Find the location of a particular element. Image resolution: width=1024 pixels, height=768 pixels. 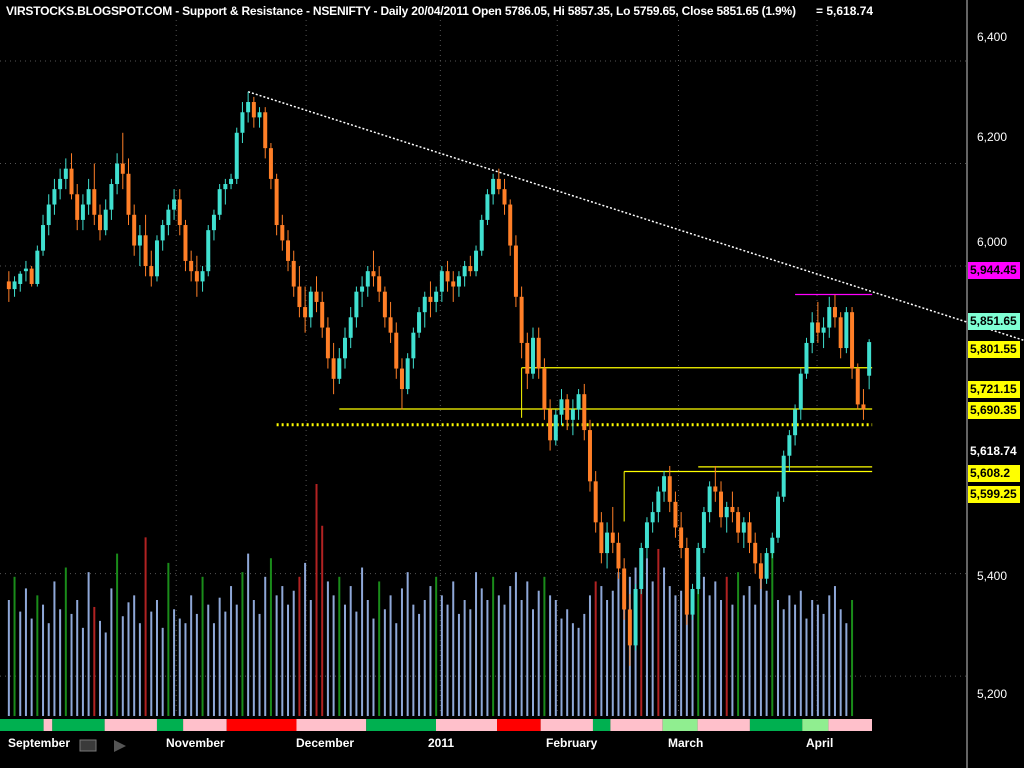

scroll-left-button is located at coordinates (88, 745).